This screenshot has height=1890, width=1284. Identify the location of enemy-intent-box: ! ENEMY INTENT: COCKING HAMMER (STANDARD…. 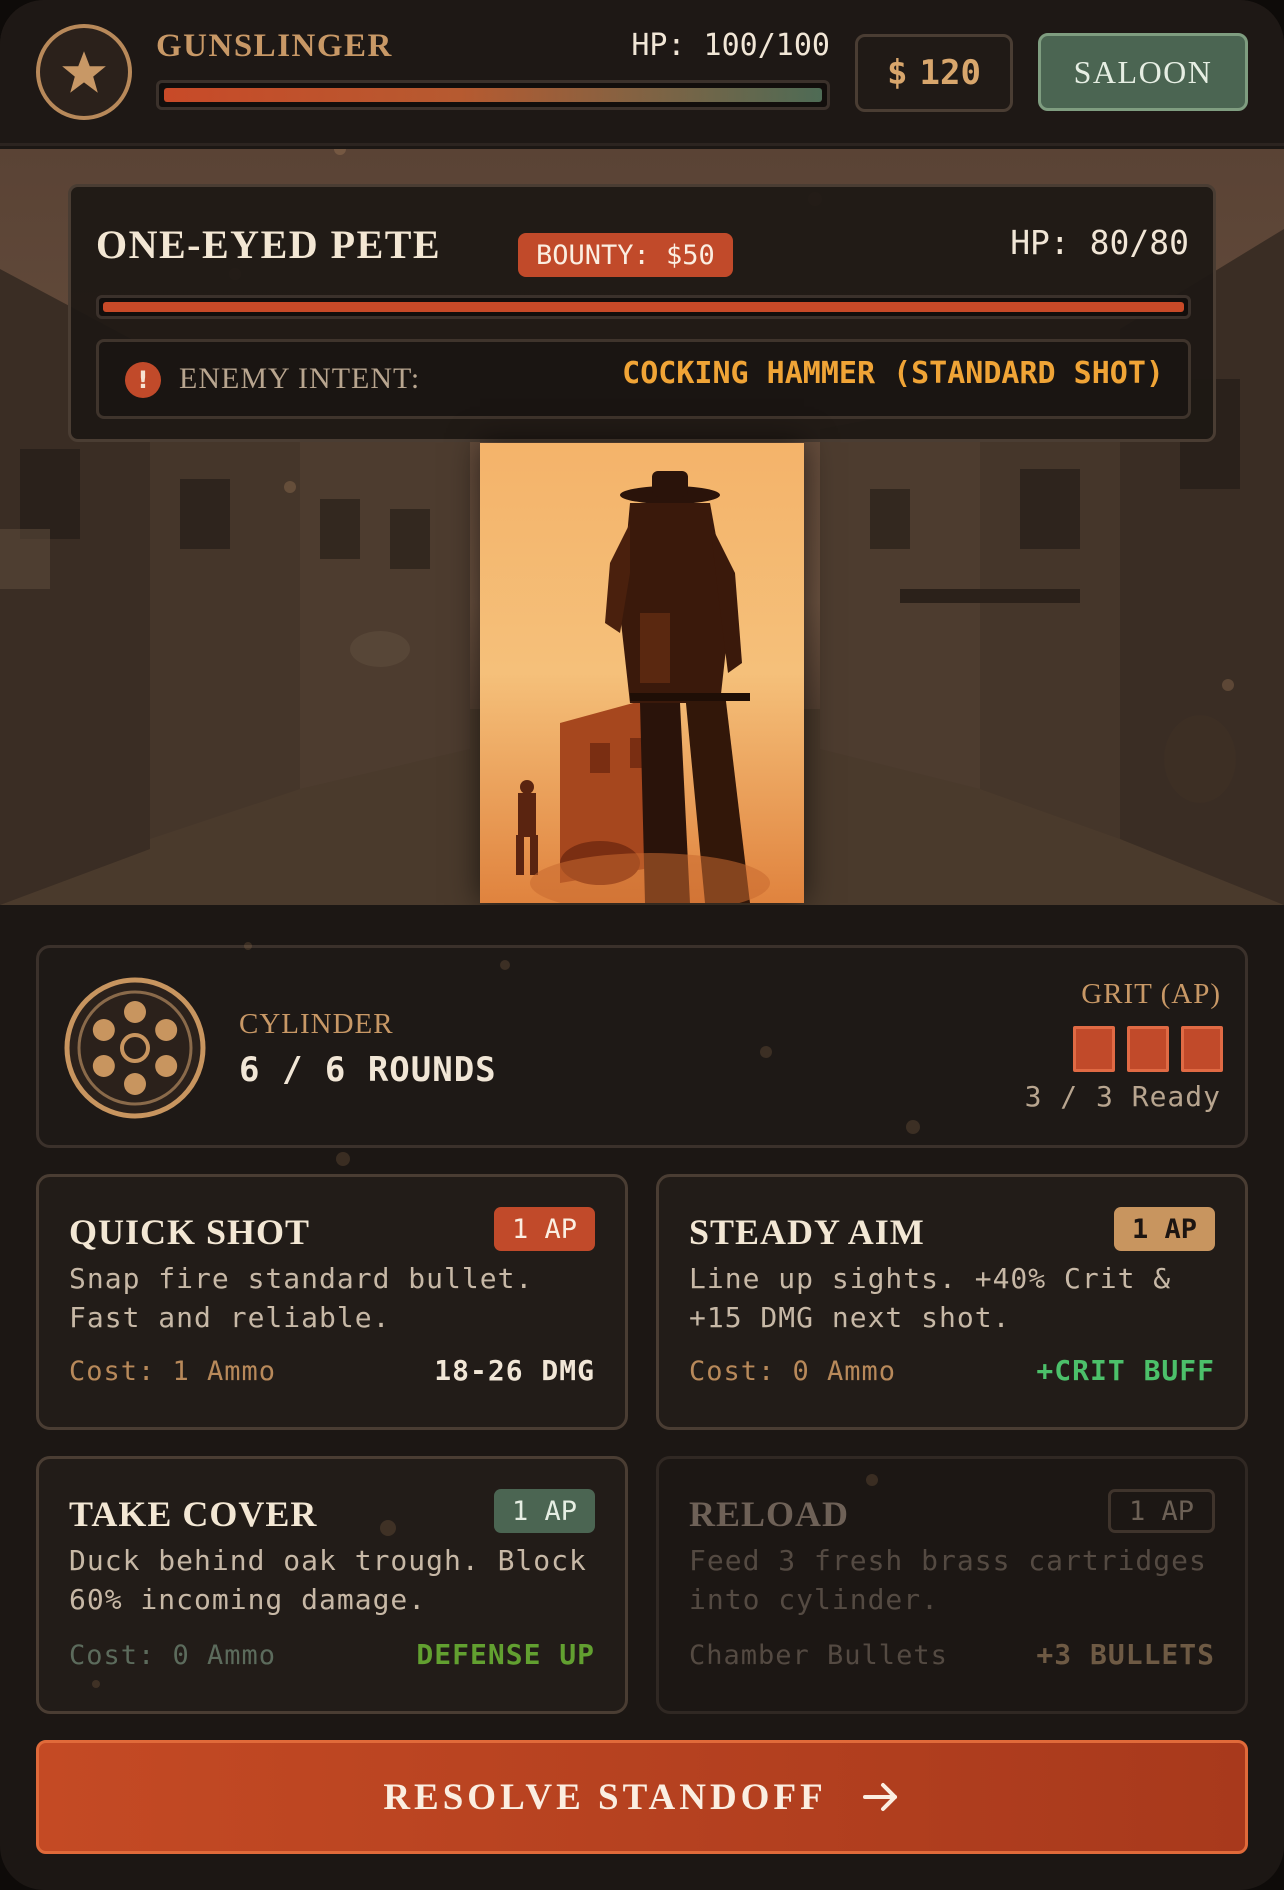
(643, 379).